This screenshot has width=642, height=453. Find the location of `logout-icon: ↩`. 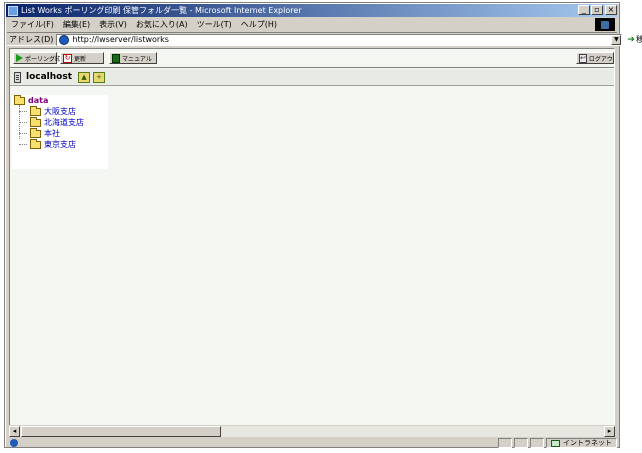

logout-icon: ↩ is located at coordinates (583, 58).